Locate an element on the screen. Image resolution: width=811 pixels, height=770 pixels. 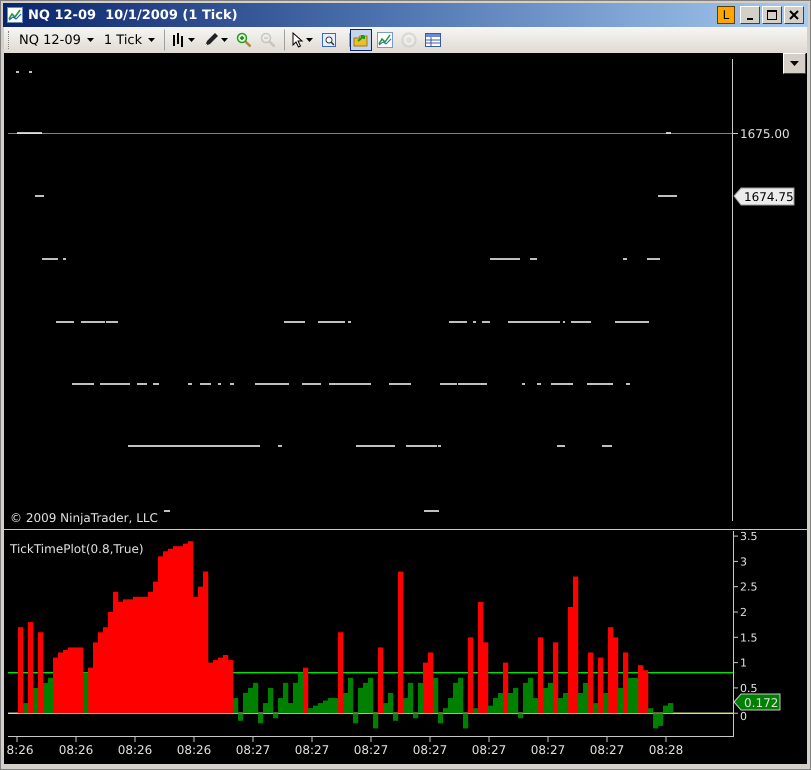
y-axis-label: 1 is located at coordinates (743, 663).